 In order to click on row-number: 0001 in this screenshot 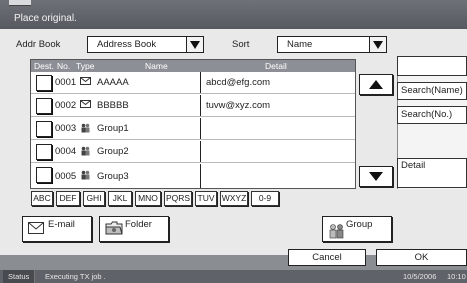, I will do `click(66, 82)`.